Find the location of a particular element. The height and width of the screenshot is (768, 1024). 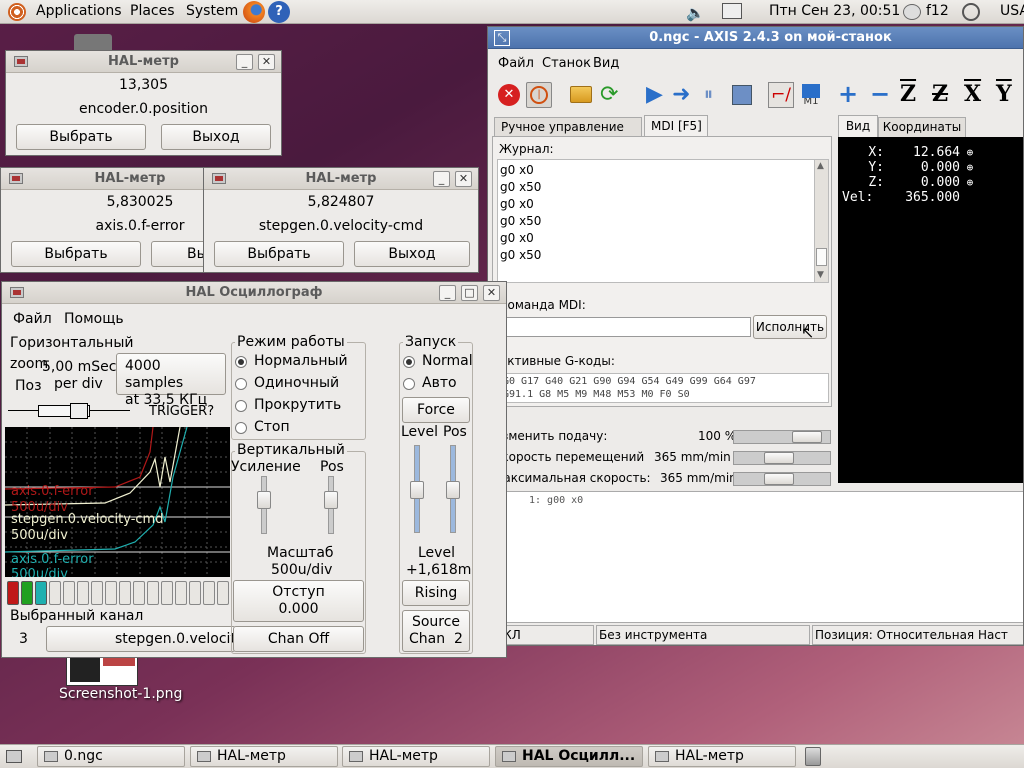

channel-11-button is located at coordinates (153, 593).